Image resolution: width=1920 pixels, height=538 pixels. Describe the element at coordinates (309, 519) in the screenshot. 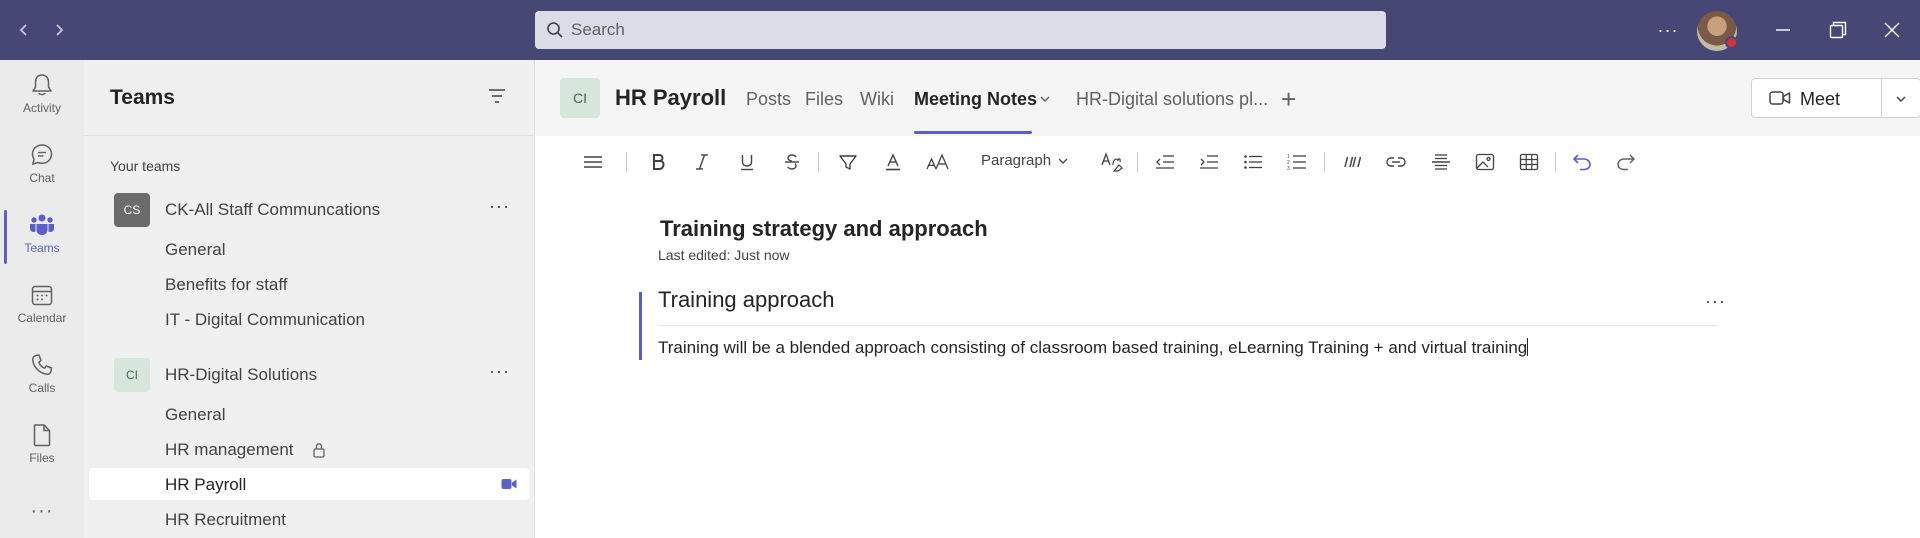

I see `channel-item: HR Recruitment` at that location.